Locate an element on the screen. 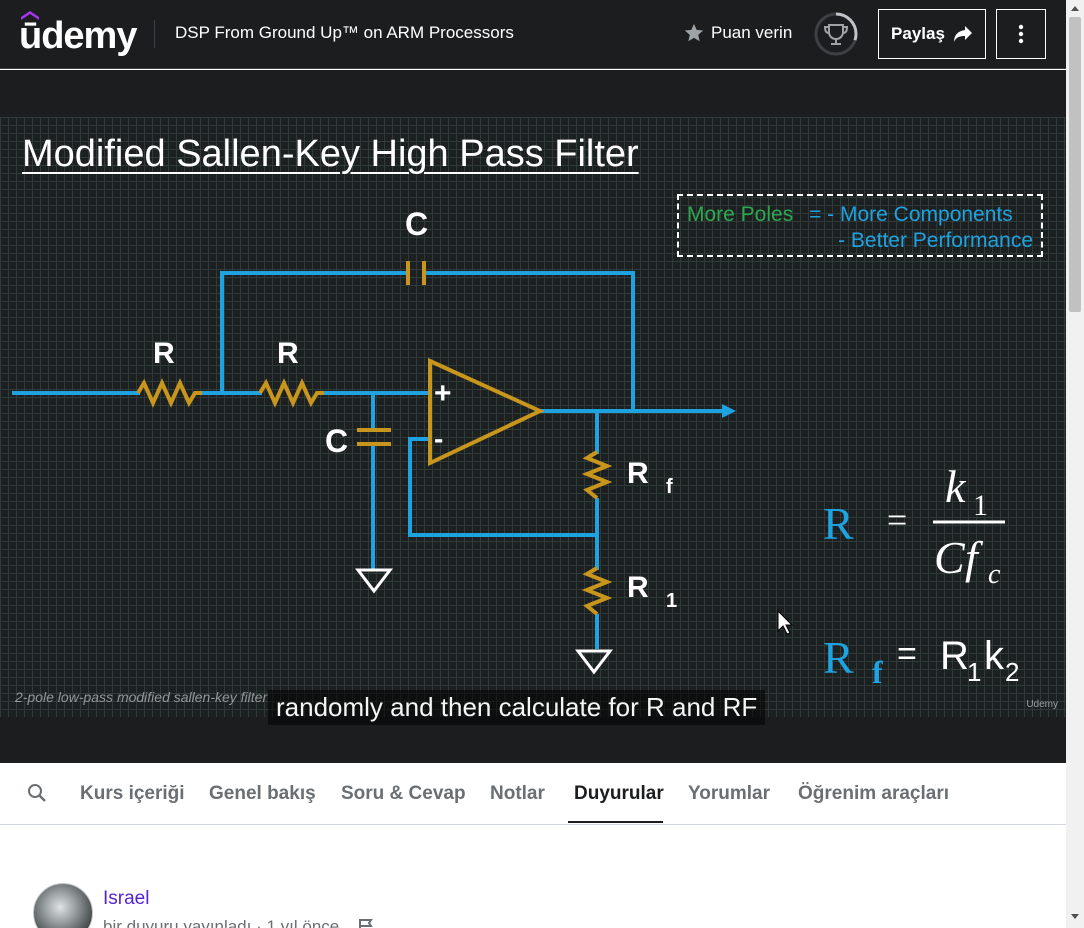 The height and width of the screenshot is (928, 1084). scroll-down-arrow-icon is located at coordinates (1075, 917).